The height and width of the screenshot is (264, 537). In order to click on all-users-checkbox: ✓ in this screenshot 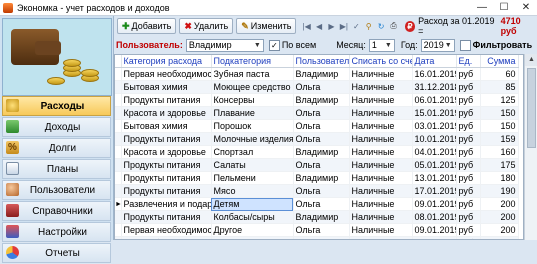, I will do `click(274, 45)`.